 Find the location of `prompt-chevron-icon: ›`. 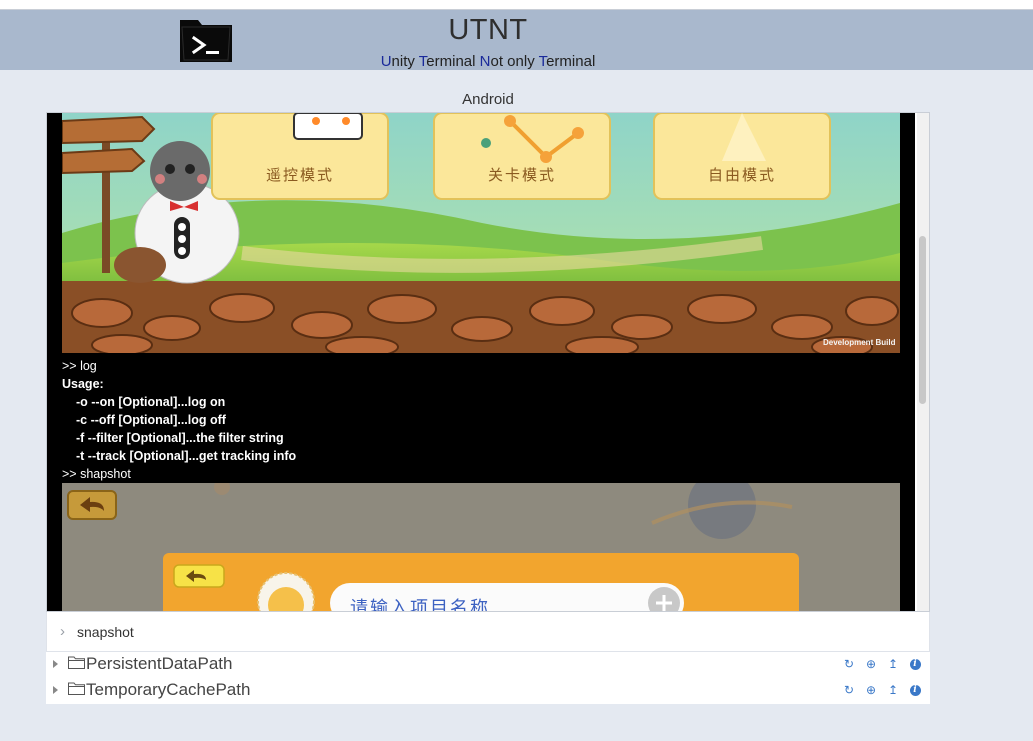

prompt-chevron-icon: › is located at coordinates (62, 631).